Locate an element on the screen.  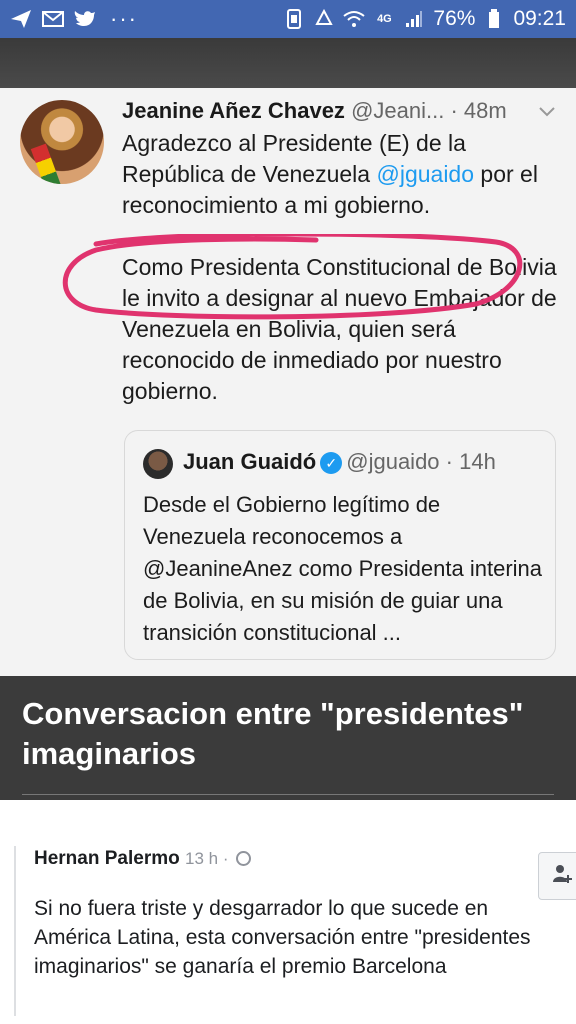
tweet-header: Jeanine Añez Chavez @Jeani... · 48m is located at coordinates (314, 111).